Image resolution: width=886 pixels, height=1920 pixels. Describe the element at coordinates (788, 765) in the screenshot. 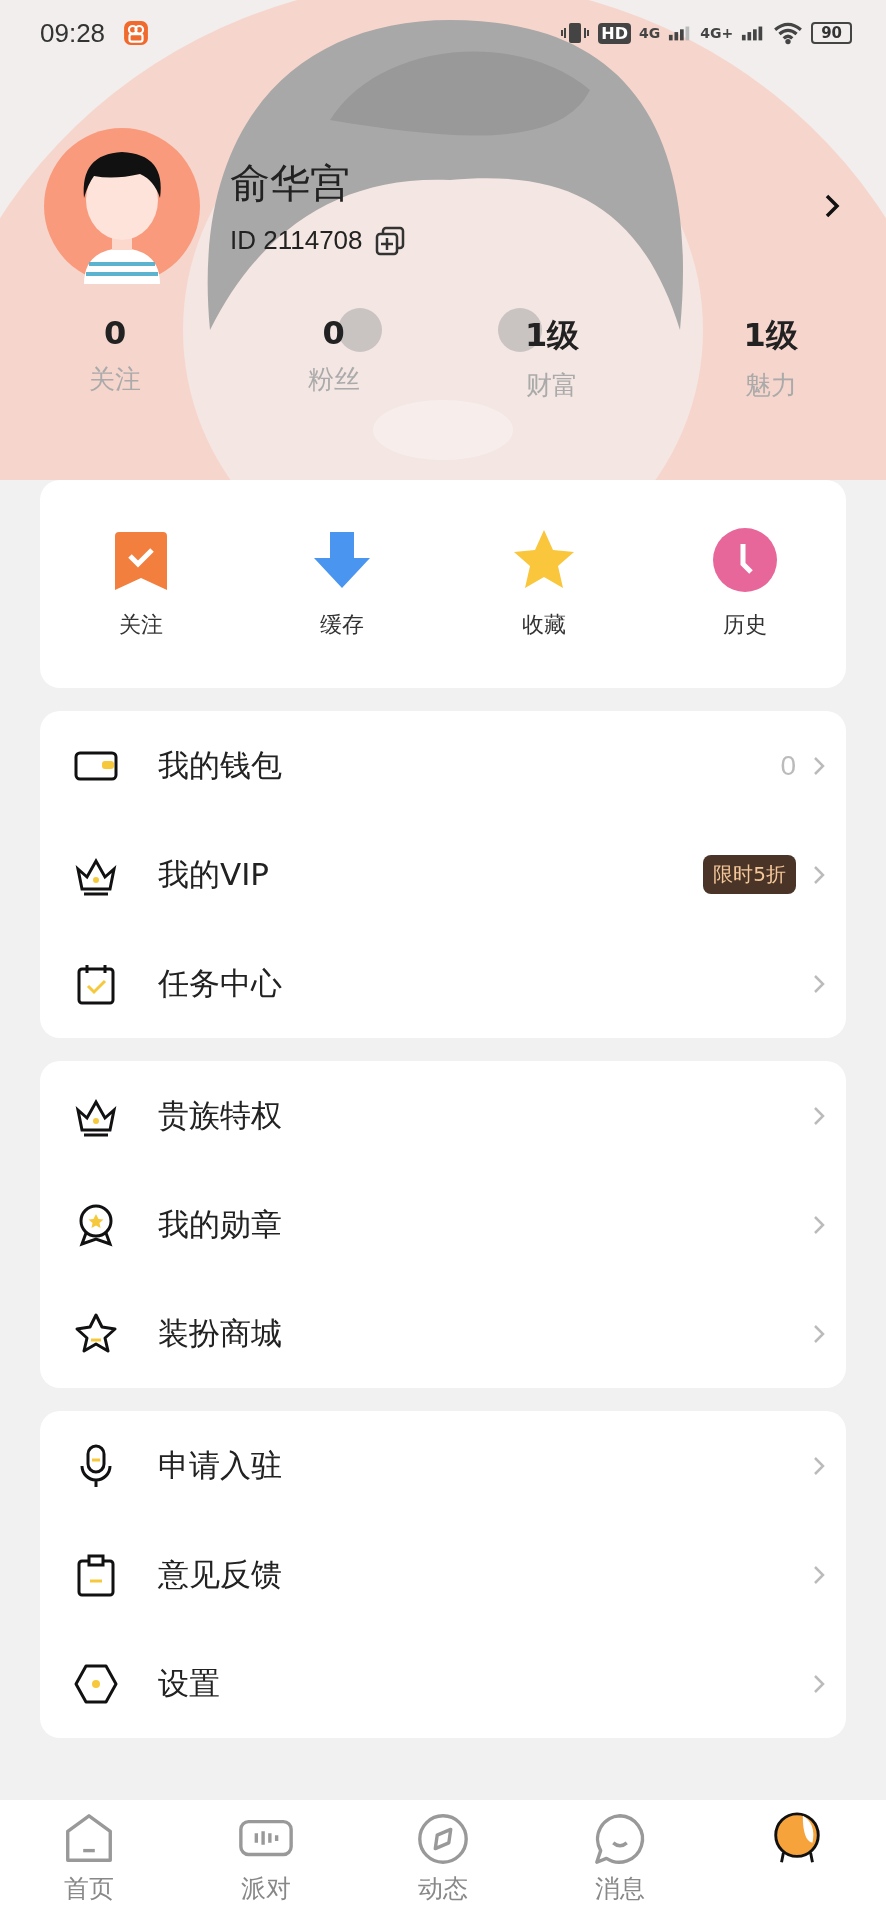

I see `menu-value: 0` at that location.